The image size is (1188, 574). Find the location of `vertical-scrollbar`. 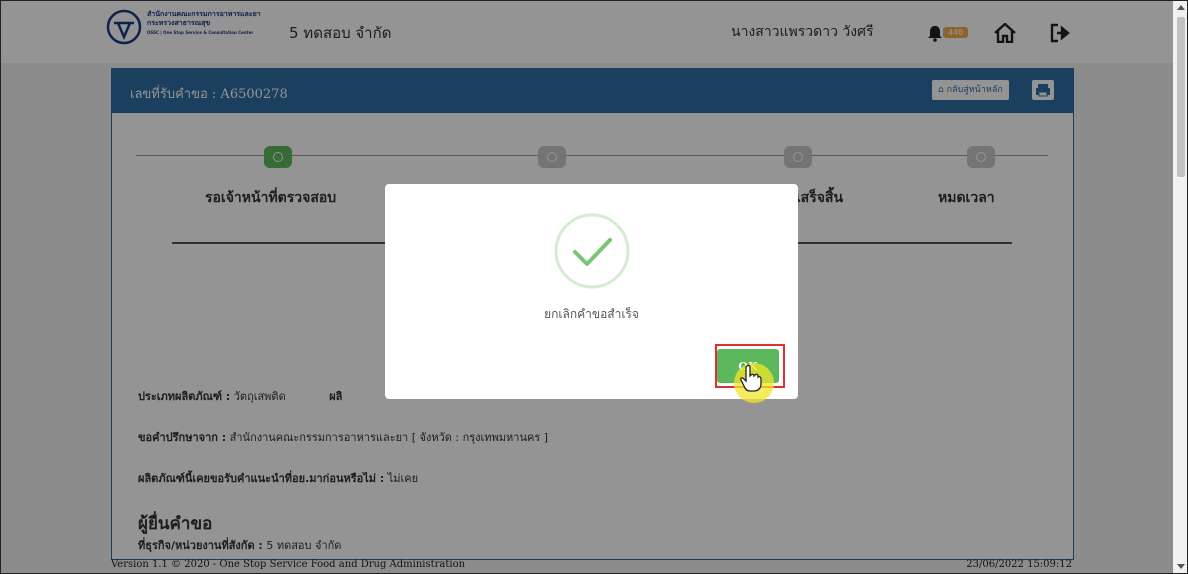

vertical-scrollbar is located at coordinates (1180, 287).